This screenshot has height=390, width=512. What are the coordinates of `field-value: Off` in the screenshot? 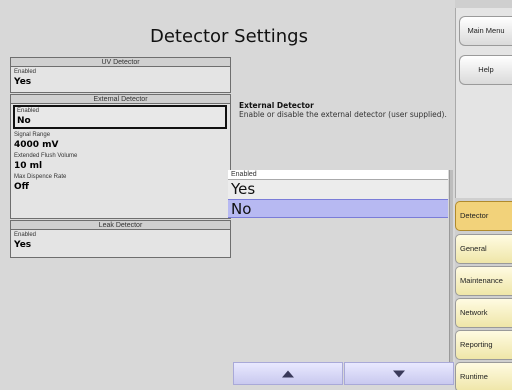 It's located at (21, 187).